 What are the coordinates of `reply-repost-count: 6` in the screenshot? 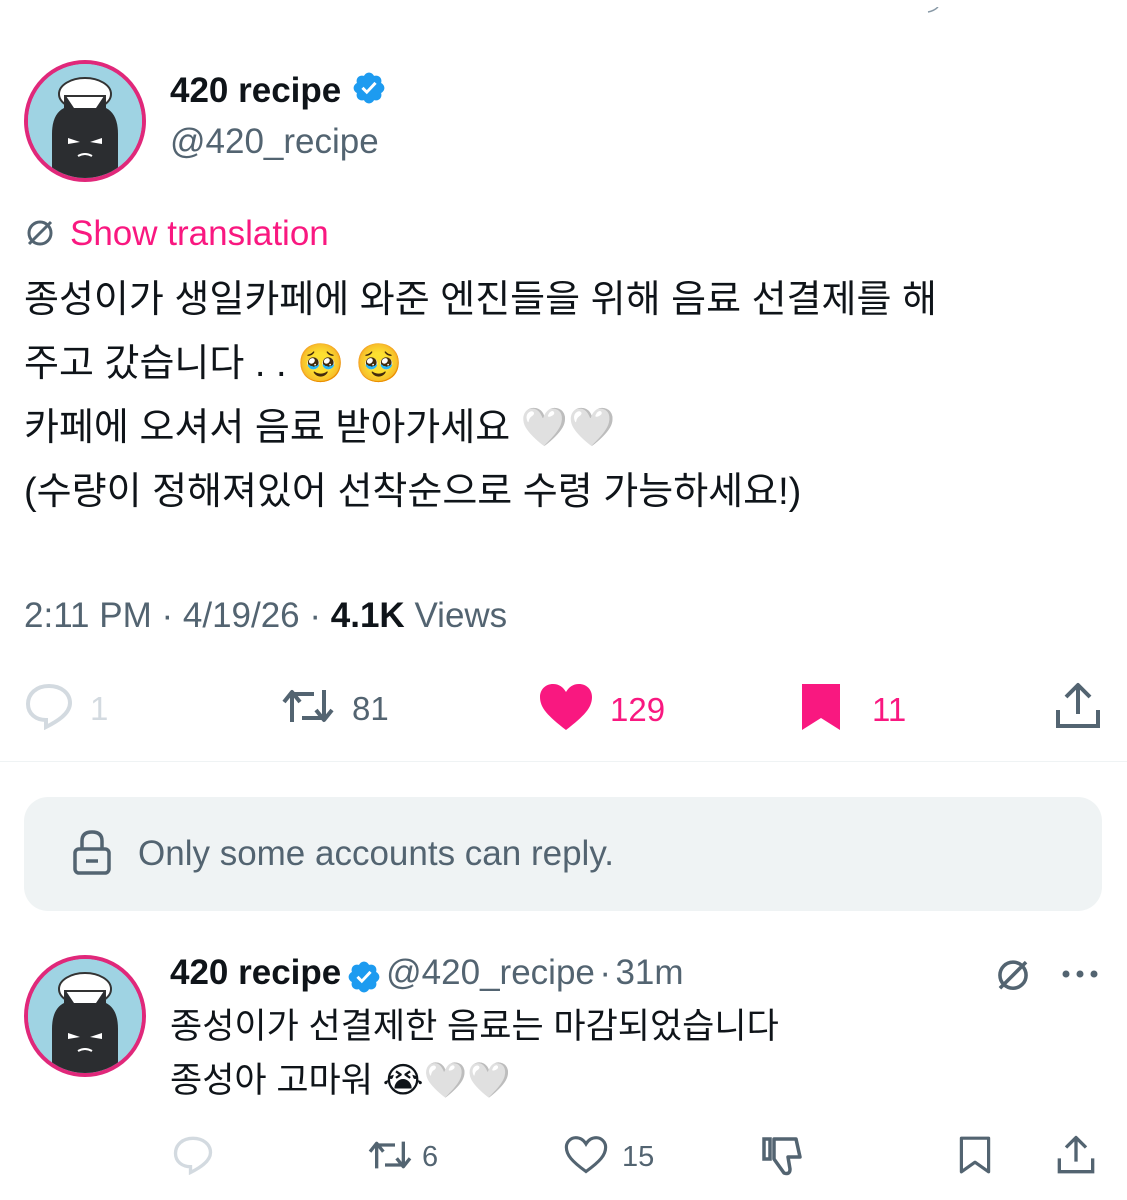 It's located at (430, 1157).